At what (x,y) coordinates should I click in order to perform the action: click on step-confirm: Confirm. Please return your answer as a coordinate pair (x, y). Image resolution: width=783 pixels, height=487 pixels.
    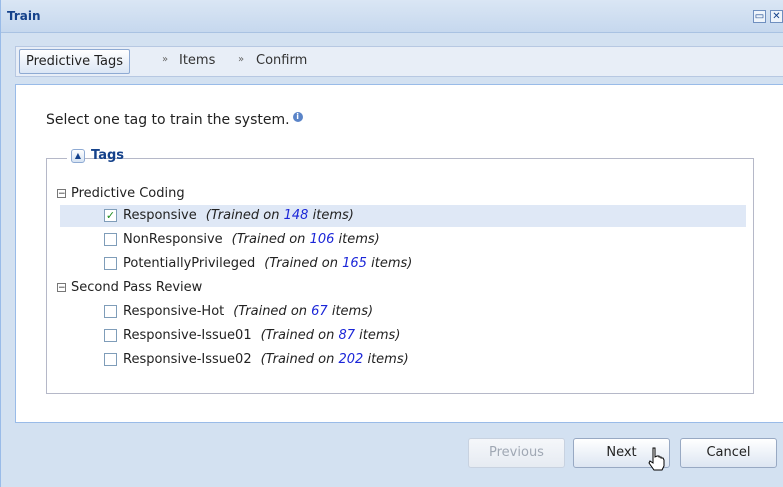
    Looking at the image, I should click on (281, 60).